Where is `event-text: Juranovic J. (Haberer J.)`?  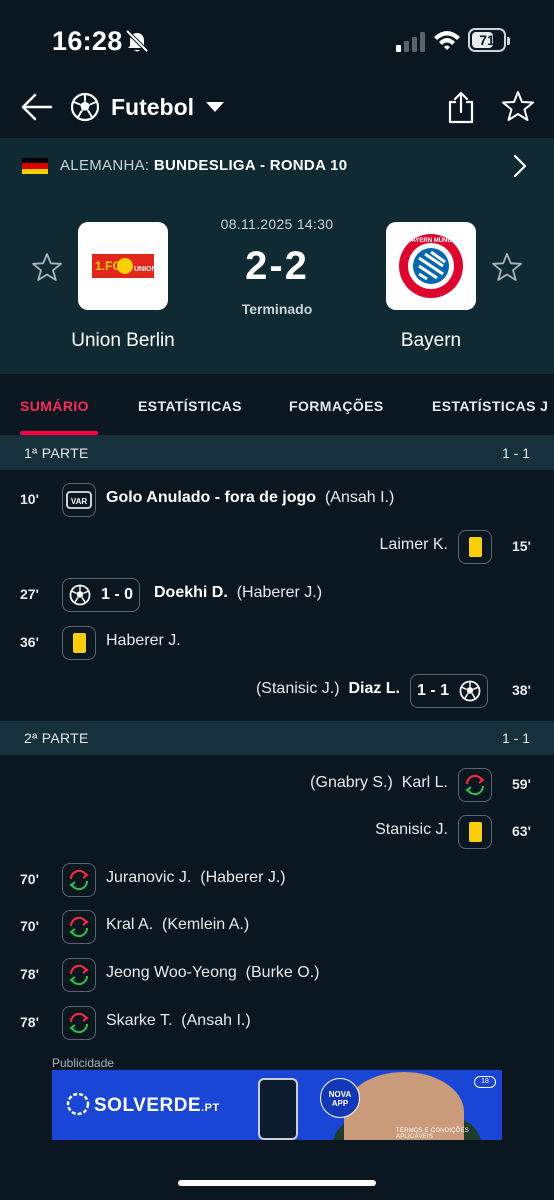
event-text: Juranovic J. (Haberer J.) is located at coordinates (196, 877).